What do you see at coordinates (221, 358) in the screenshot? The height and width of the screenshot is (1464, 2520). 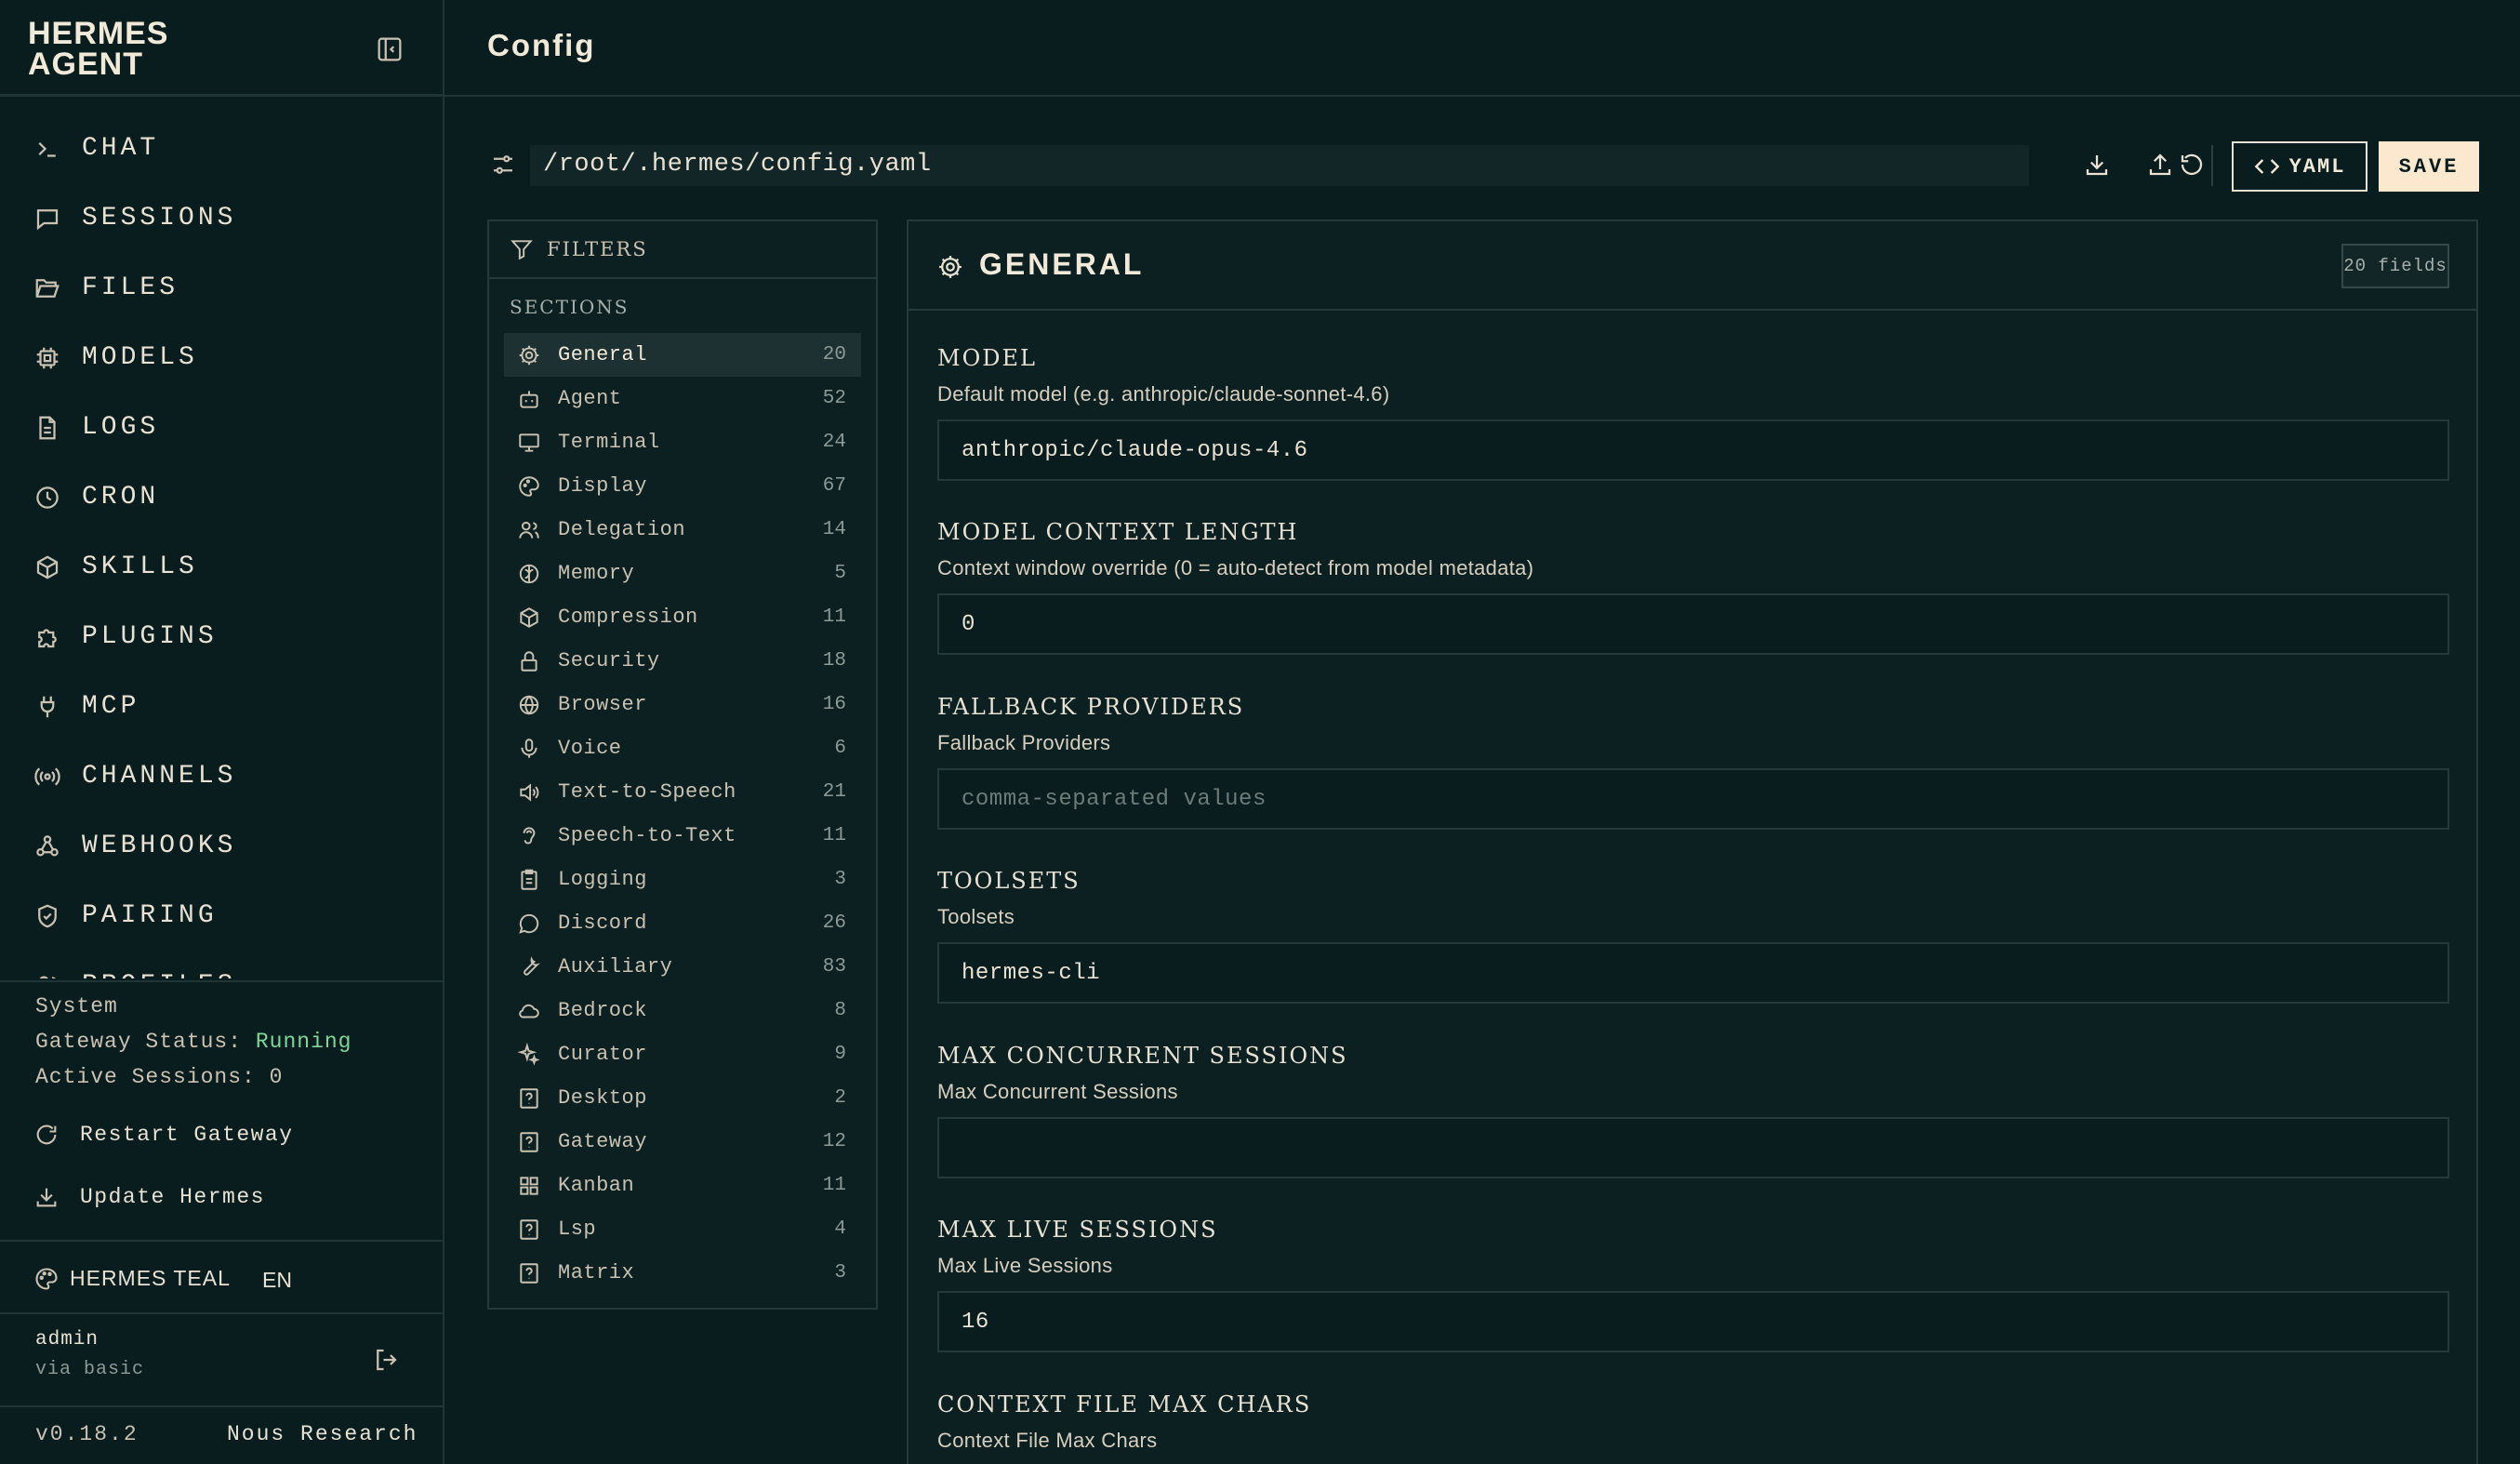 I see `nav-item-models: MODELS` at bounding box center [221, 358].